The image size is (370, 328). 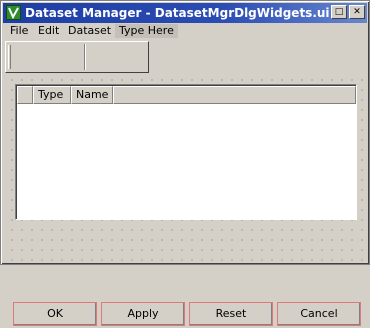 What do you see at coordinates (48, 31) in the screenshot?
I see `menu-edit: Edit` at bounding box center [48, 31].